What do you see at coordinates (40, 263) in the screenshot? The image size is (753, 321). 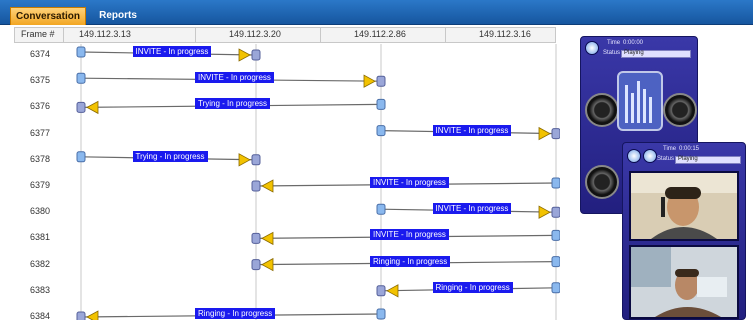 I see `frame-number: 6382` at bounding box center [40, 263].